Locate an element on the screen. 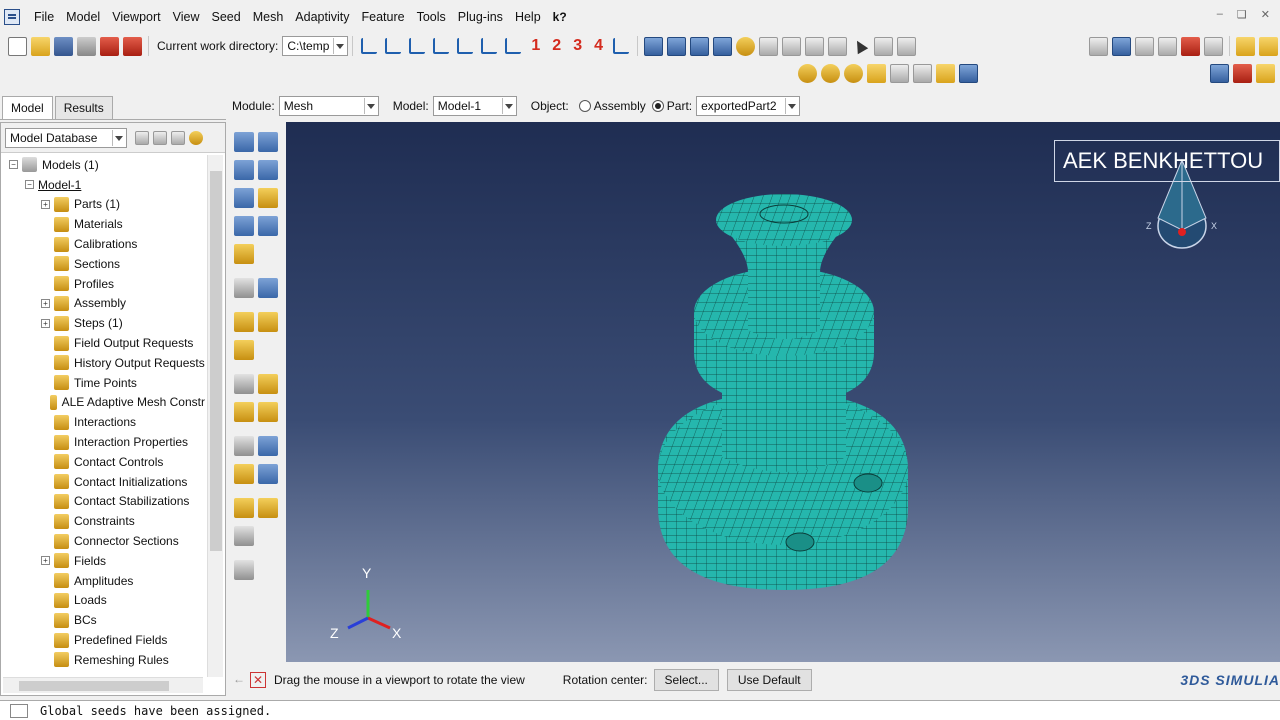 The width and height of the screenshot is (1280, 720). tree-vertical-scrollbar is located at coordinates (215, 416).